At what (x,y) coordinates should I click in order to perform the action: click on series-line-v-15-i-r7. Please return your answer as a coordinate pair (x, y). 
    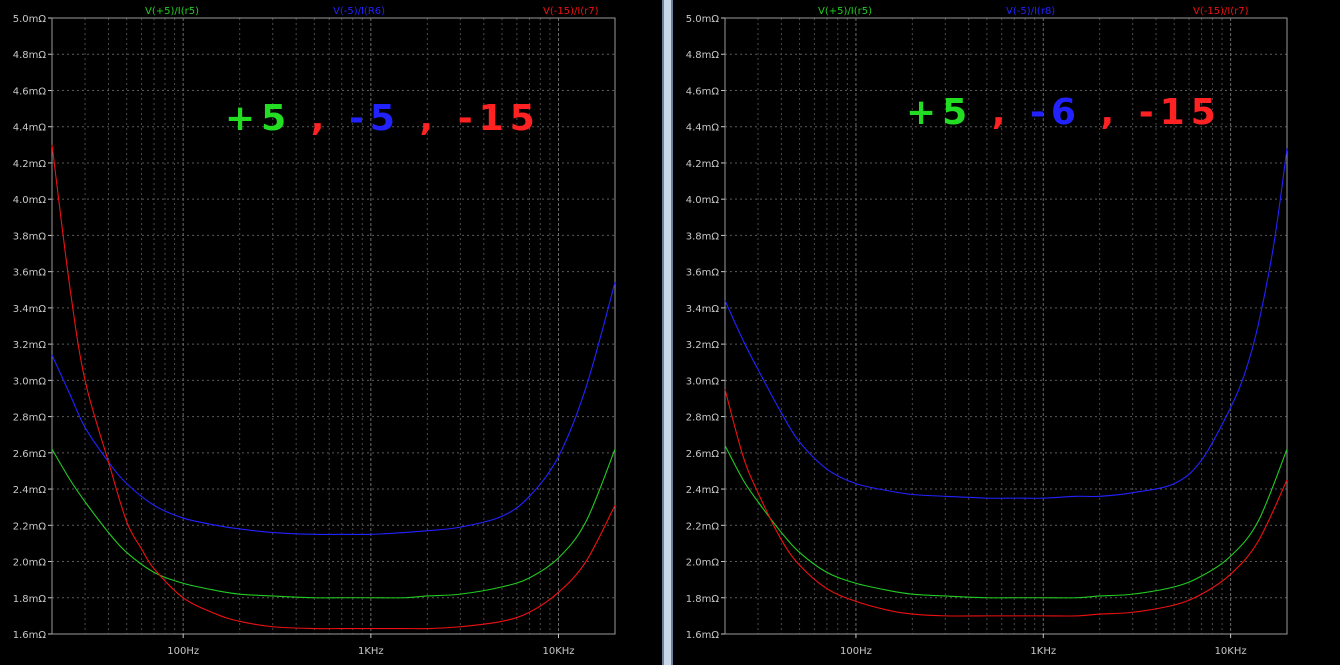
    Looking at the image, I should click on (1006, 503).